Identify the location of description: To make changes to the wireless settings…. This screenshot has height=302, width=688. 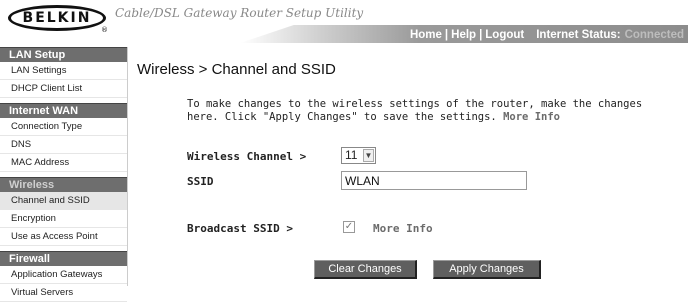
(427, 111).